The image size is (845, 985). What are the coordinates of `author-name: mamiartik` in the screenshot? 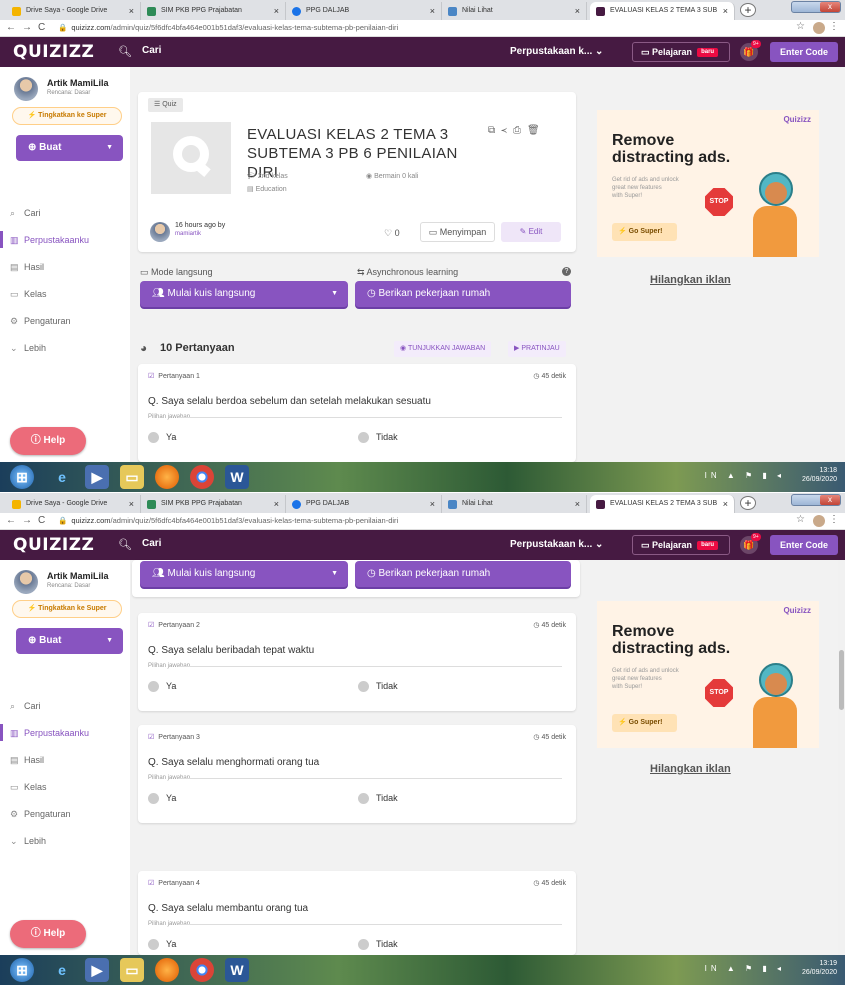 It's located at (188, 234).